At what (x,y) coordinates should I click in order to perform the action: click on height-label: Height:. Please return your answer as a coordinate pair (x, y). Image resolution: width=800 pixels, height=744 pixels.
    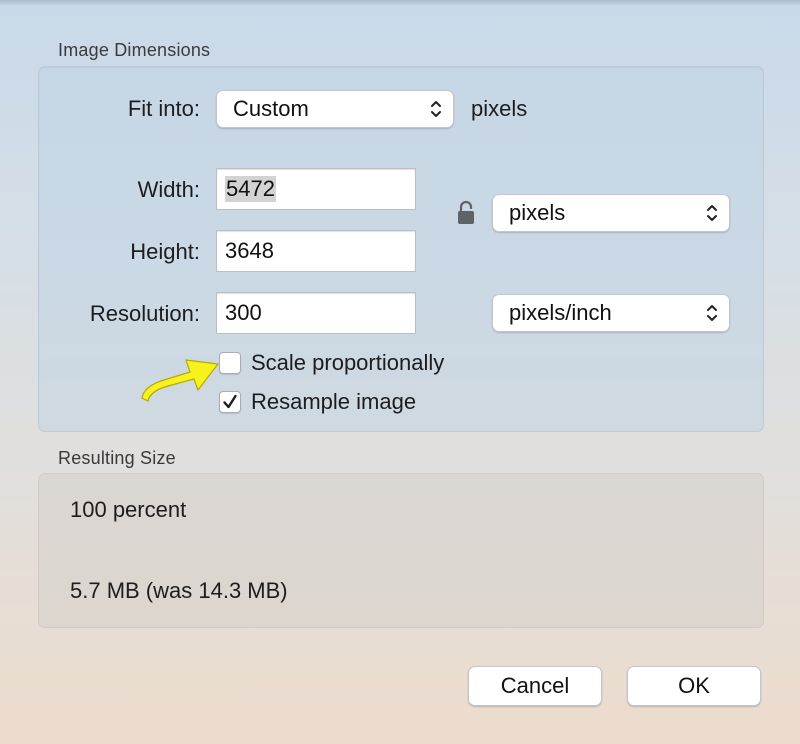
    Looking at the image, I should click on (165, 251).